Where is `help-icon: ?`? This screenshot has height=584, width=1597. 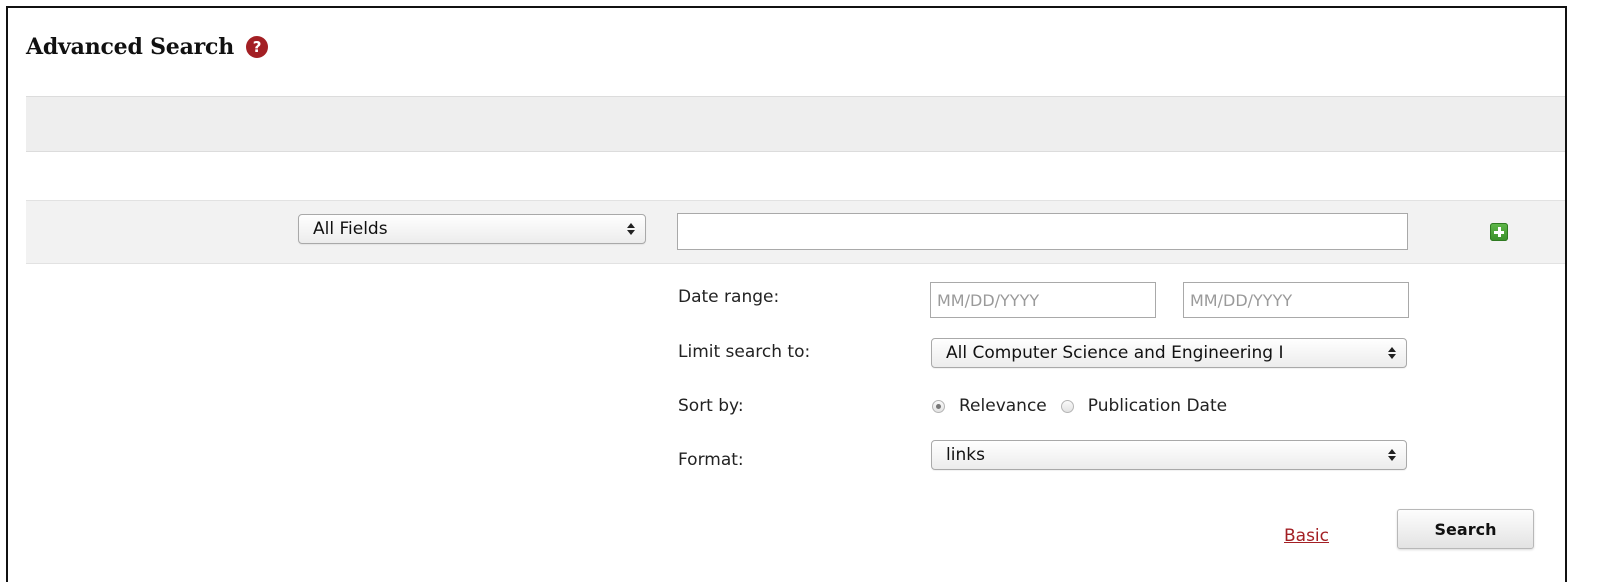
help-icon: ? is located at coordinates (257, 47).